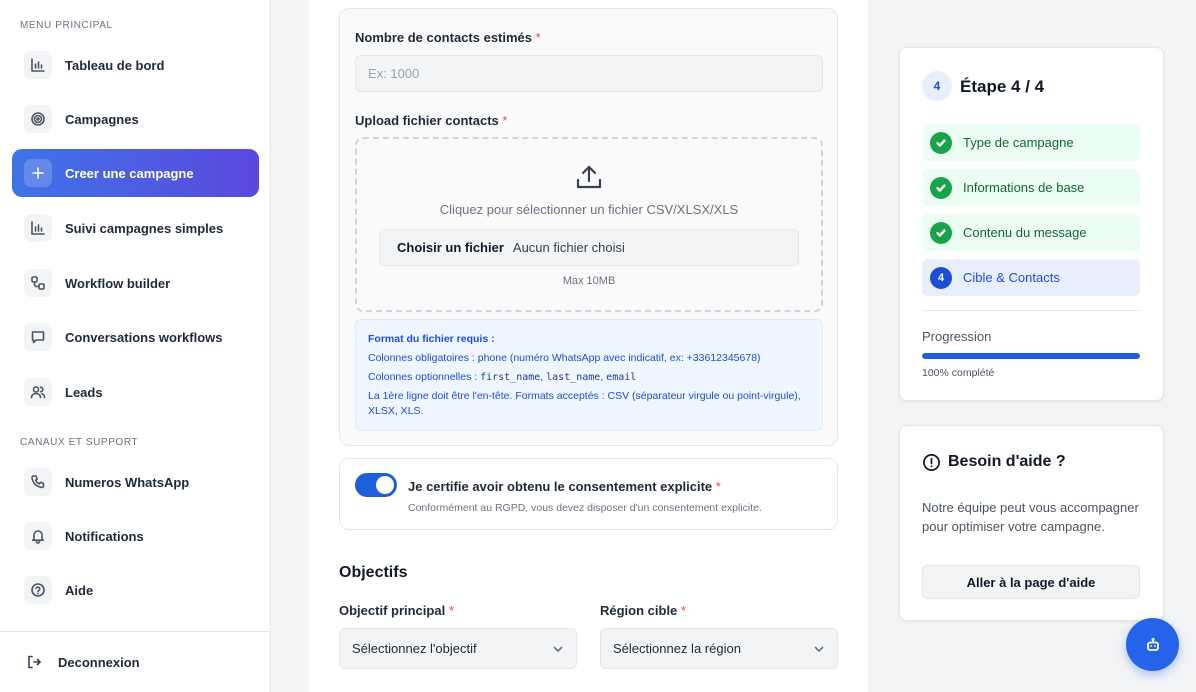 The height and width of the screenshot is (692, 1196). I want to click on sidebar-item-workflow-builder: Workflow builder, so click(135, 283).